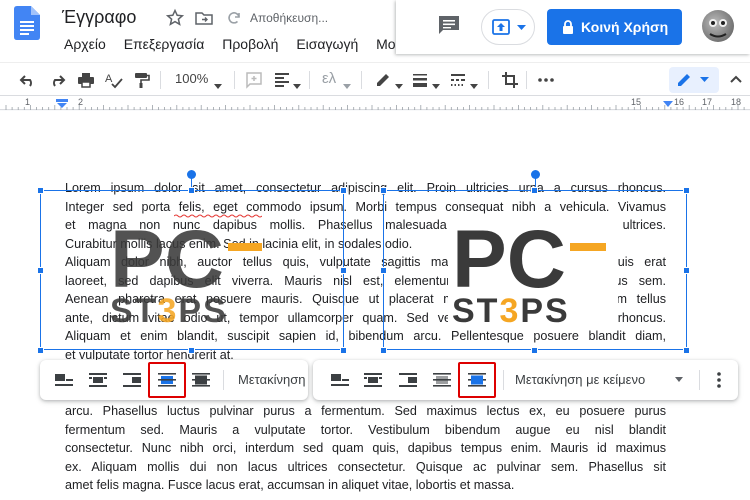 The height and width of the screenshot is (500, 750). Describe the element at coordinates (375, 103) in the screenshot. I see `ruler: 1 2 15 16 17 18` at that location.